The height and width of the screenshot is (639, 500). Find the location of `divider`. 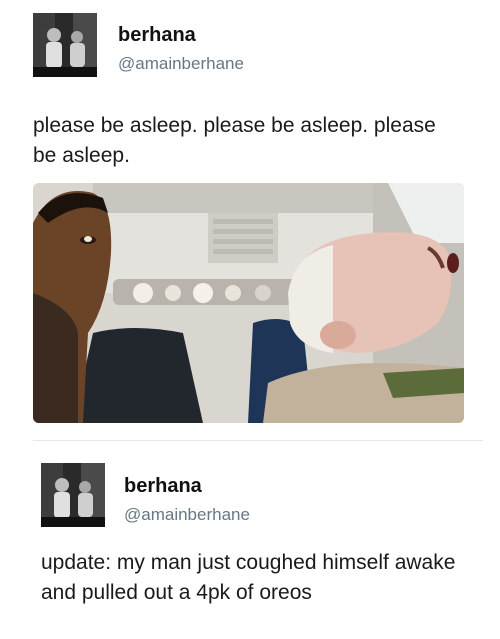

divider is located at coordinates (258, 440).